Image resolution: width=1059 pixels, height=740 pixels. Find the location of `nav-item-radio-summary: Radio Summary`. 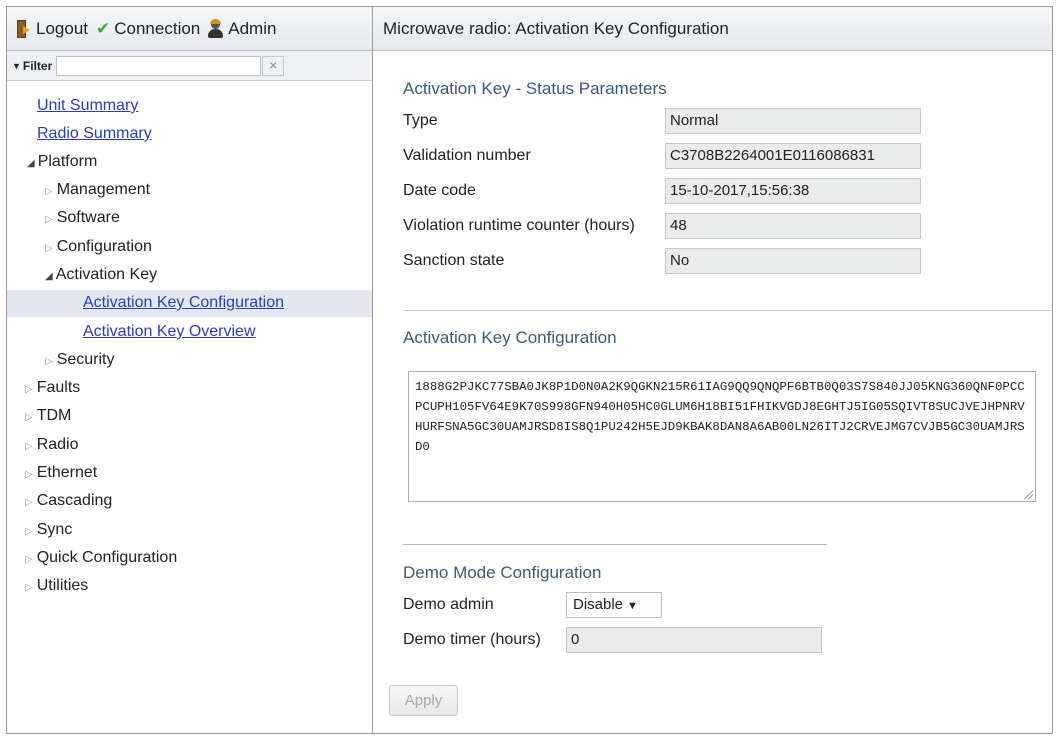

nav-item-radio-summary: Radio Summary is located at coordinates (94, 134).